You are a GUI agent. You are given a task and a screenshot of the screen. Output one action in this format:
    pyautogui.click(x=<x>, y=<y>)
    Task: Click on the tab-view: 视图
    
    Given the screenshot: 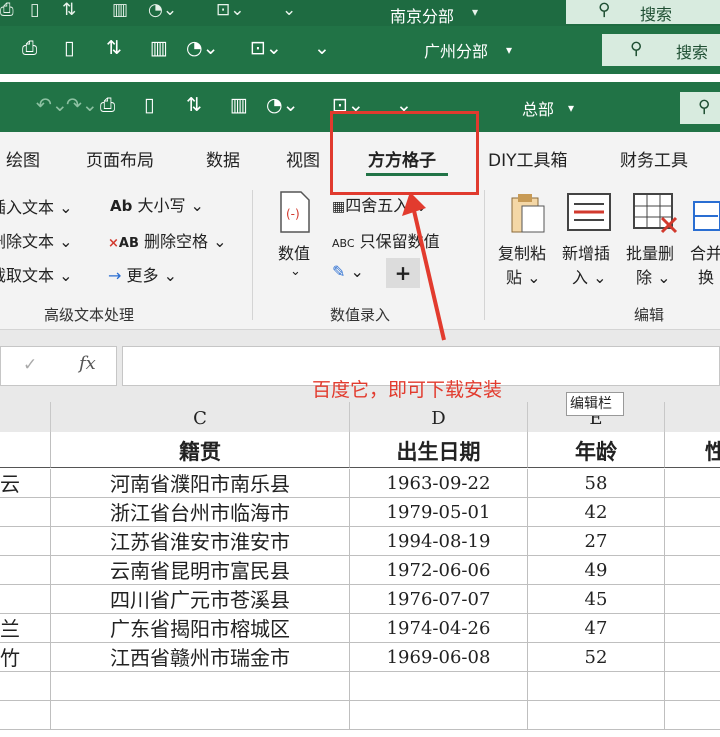 What is the action you would take?
    pyautogui.click(x=303, y=158)
    